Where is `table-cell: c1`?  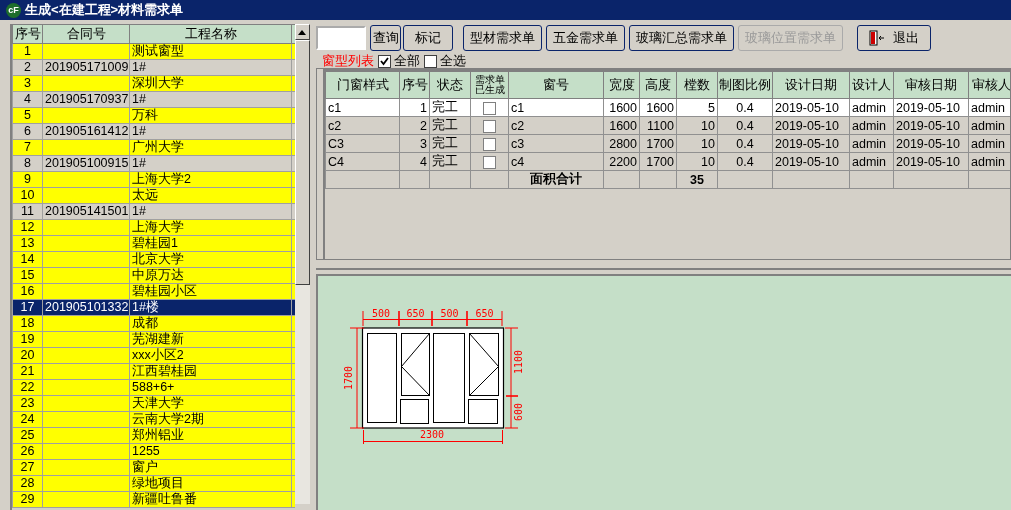 table-cell: c1 is located at coordinates (362, 107).